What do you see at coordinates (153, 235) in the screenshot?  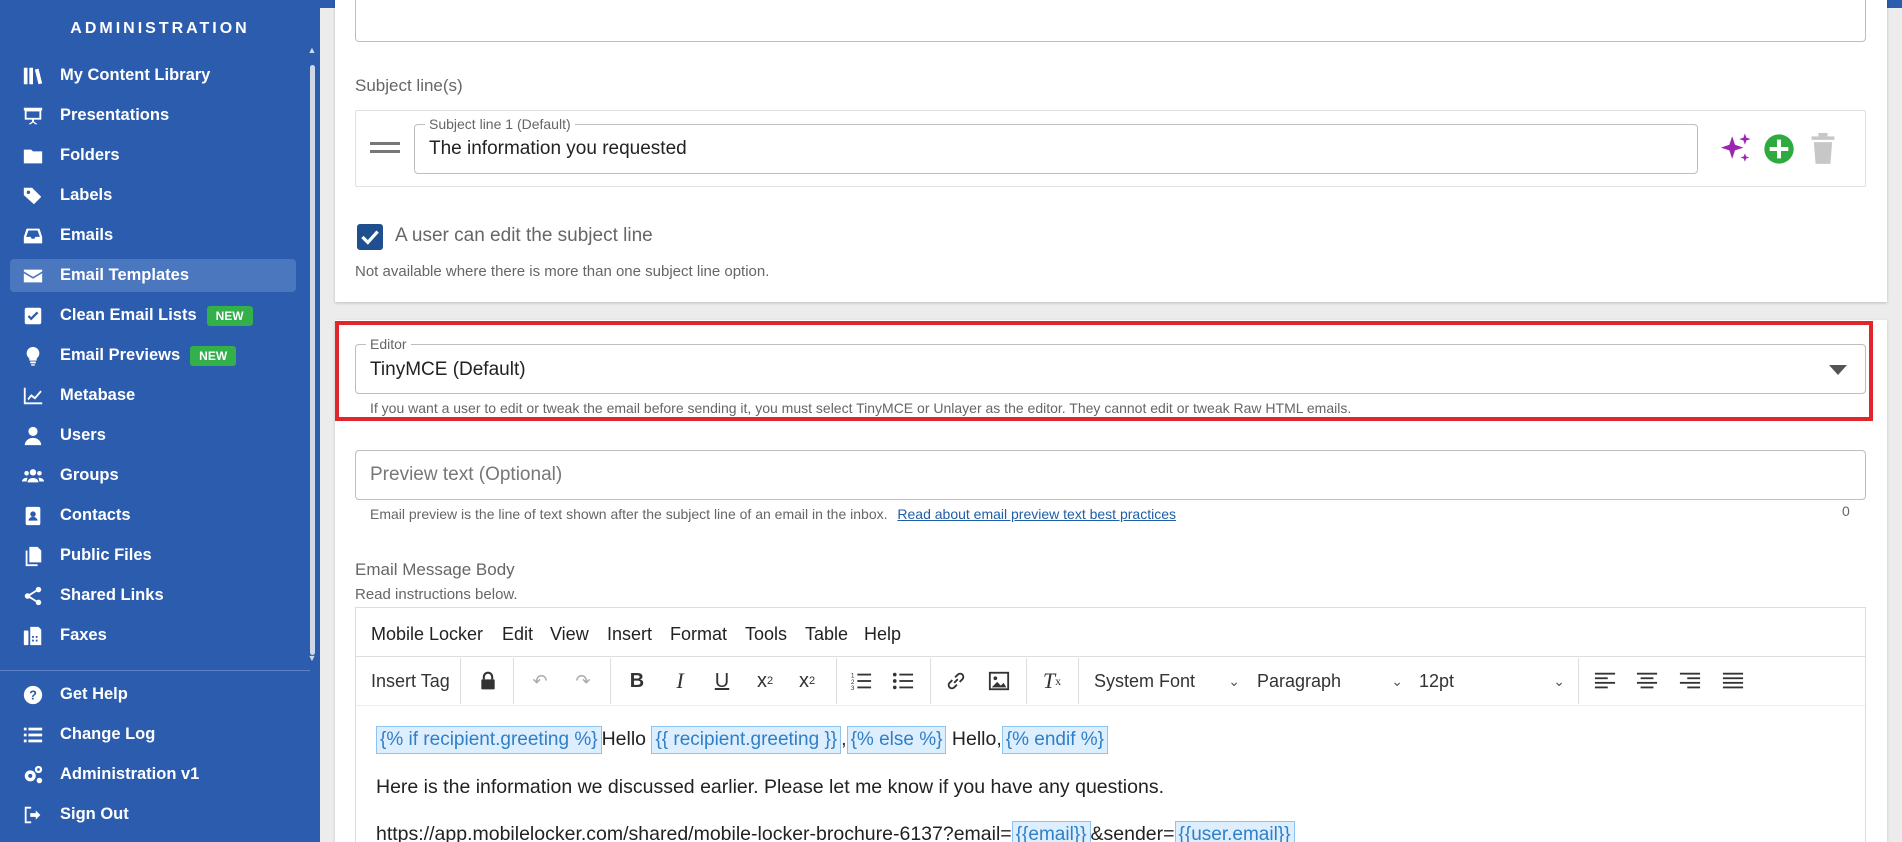 I see `sidebar-item-emails: Emails` at bounding box center [153, 235].